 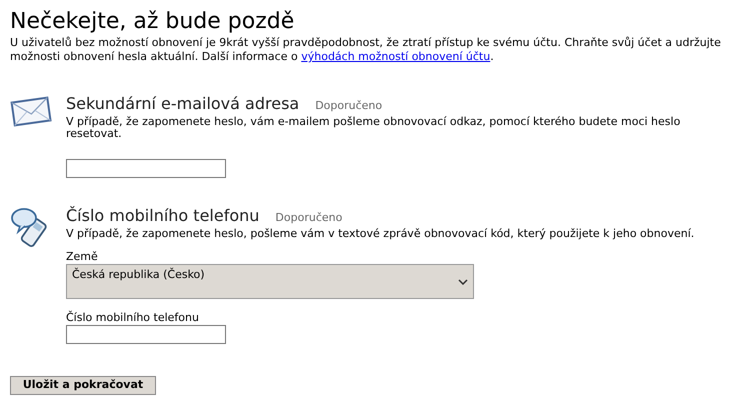 I want to click on section-title: Sekundární e-mailová adresa, so click(x=183, y=104).